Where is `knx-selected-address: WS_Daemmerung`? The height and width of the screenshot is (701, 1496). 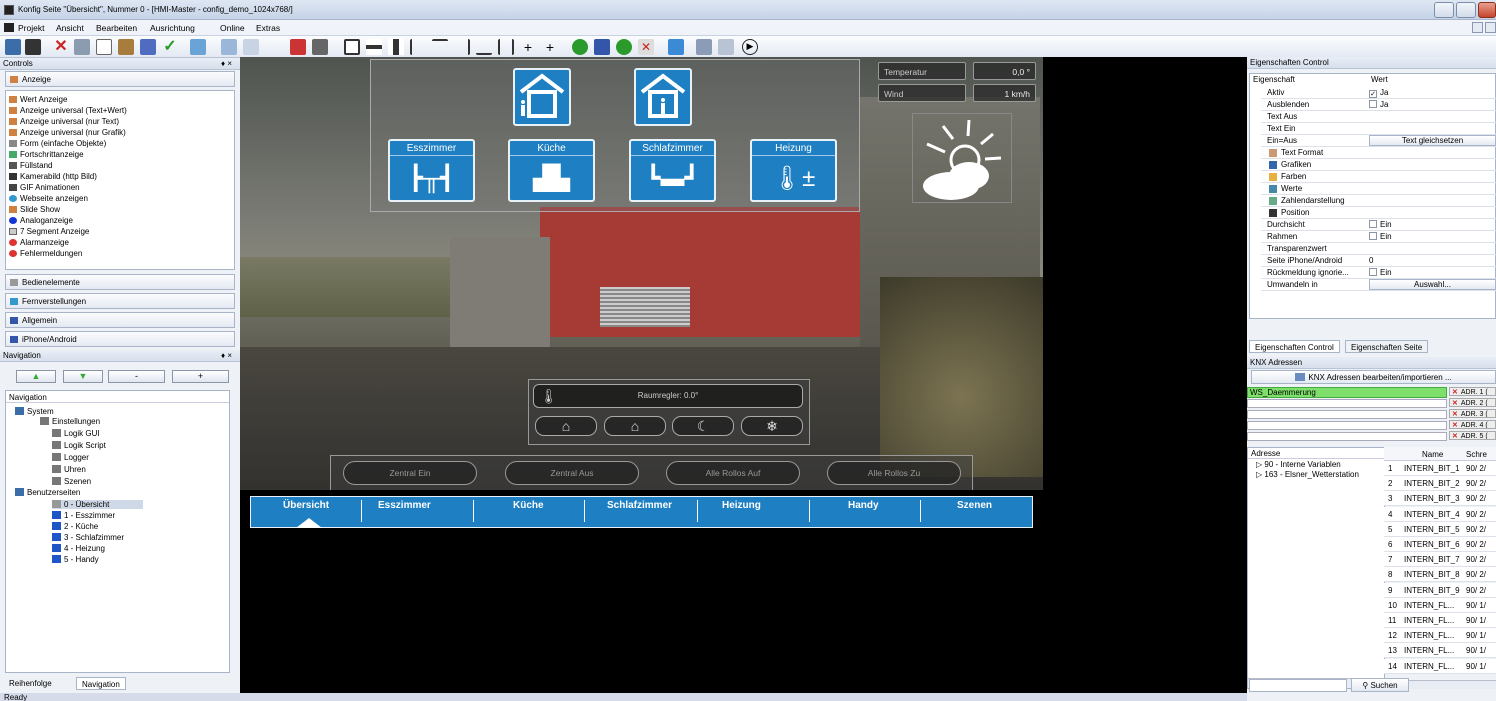
knx-selected-address: WS_Daemmerung is located at coordinates (1347, 392).